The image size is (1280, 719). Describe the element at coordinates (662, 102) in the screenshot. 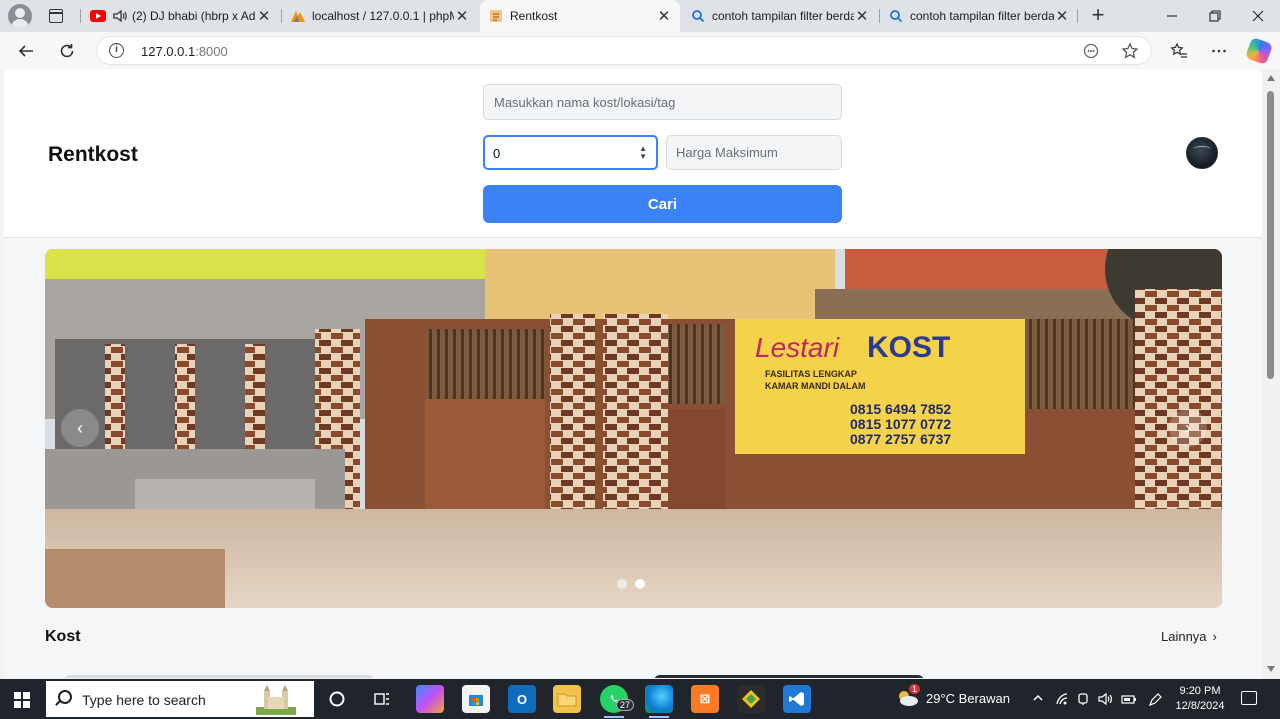

I see `search-input` at that location.